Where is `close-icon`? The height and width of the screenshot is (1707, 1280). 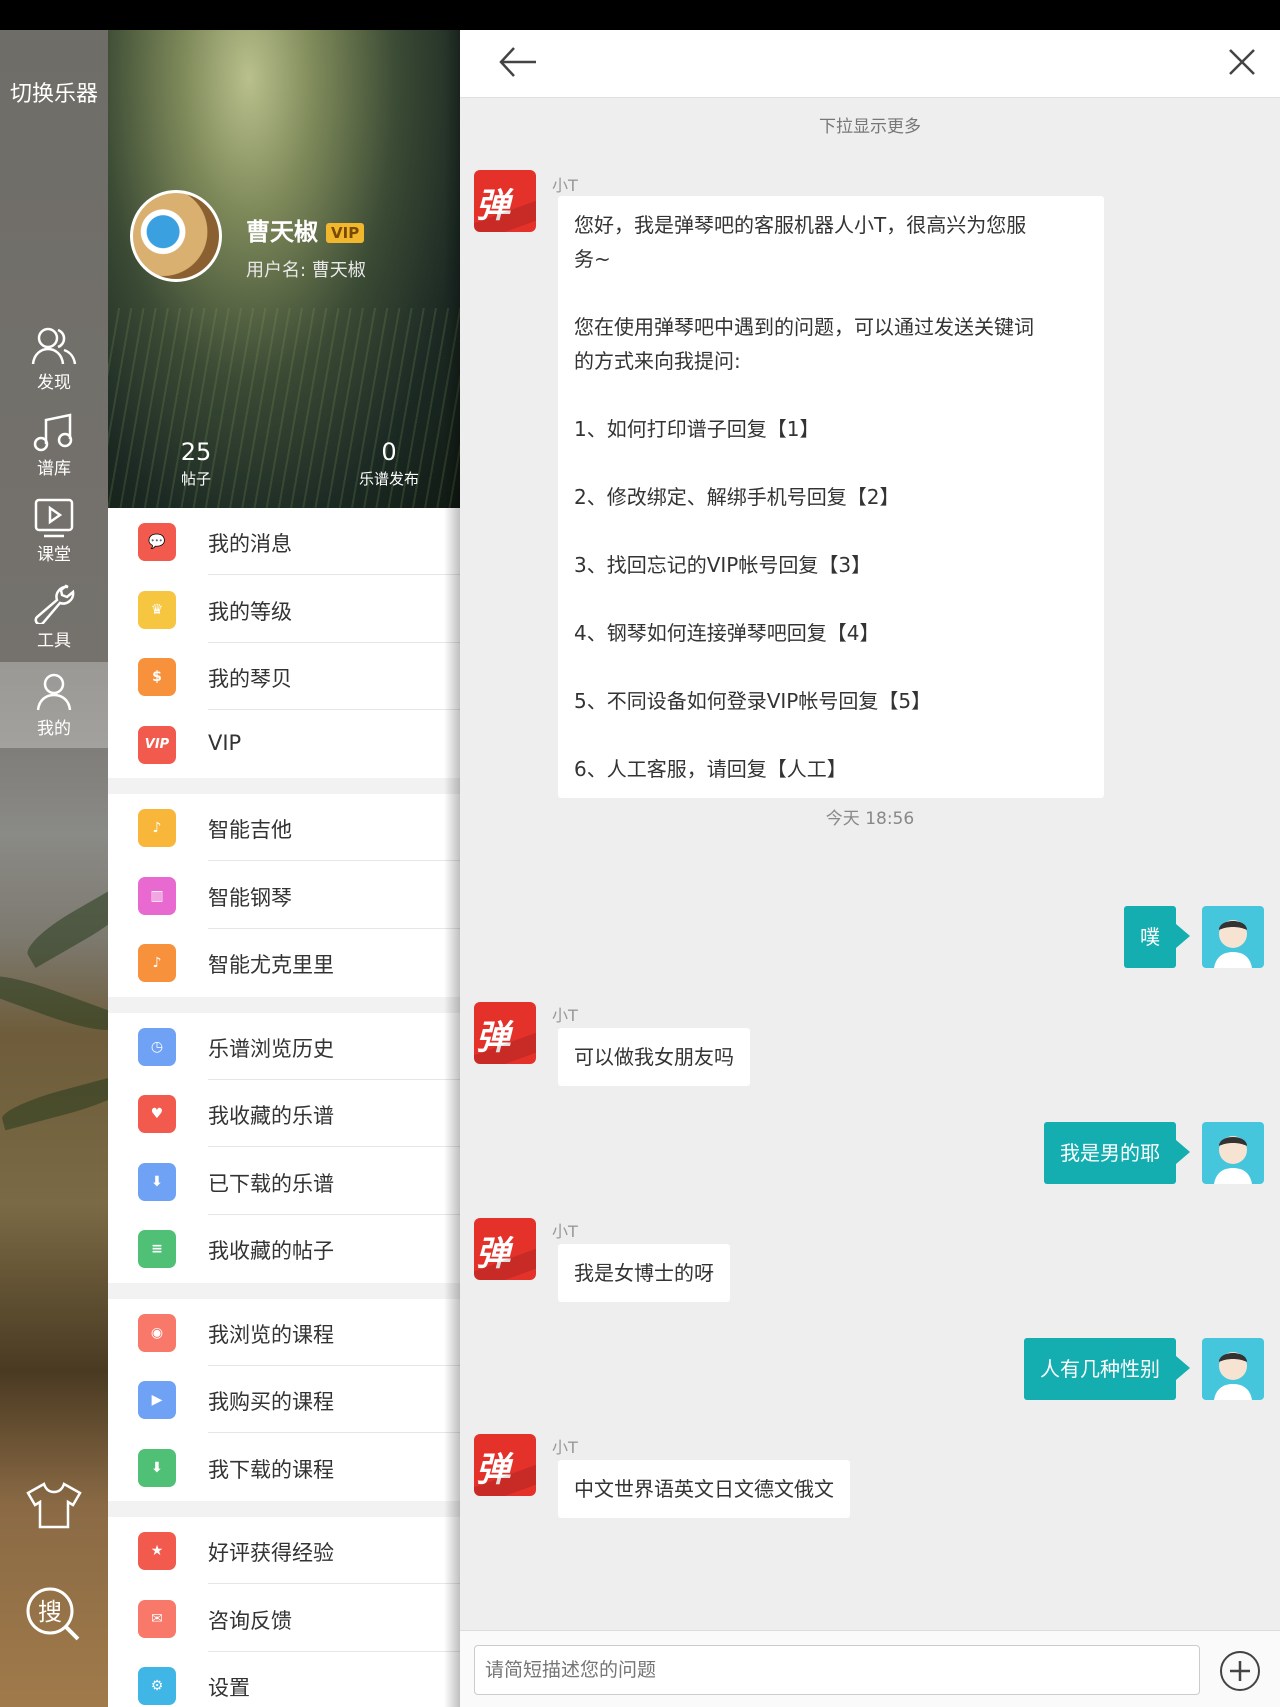
close-icon is located at coordinates (1242, 62).